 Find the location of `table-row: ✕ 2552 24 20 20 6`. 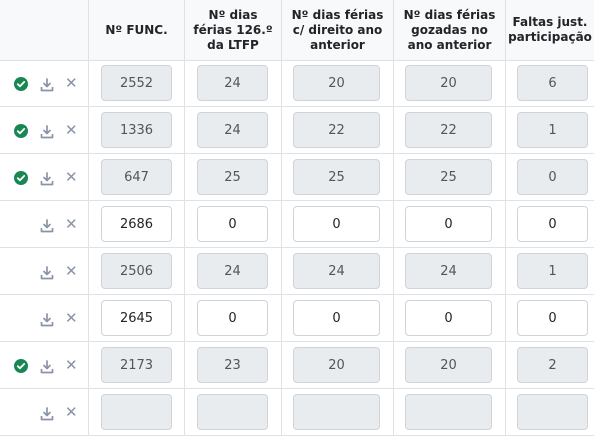

table-row: ✕ 2552 24 20 20 6 is located at coordinates (297, 83).